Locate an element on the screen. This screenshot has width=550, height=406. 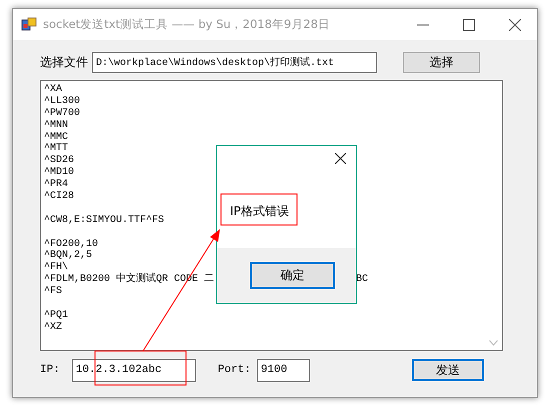
code-line: ^XZ is located at coordinates (53, 327).